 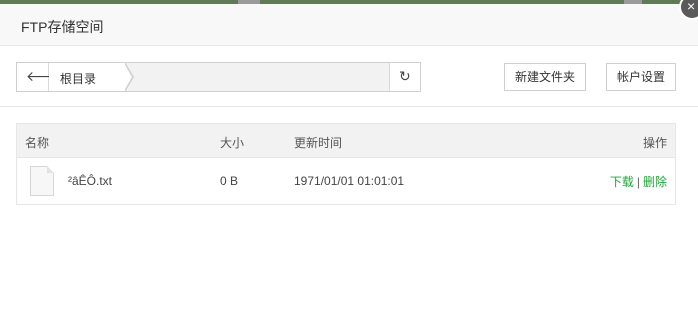 What do you see at coordinates (218, 77) in the screenshot?
I see `path-bar: 🡐 根目录 ↻` at bounding box center [218, 77].